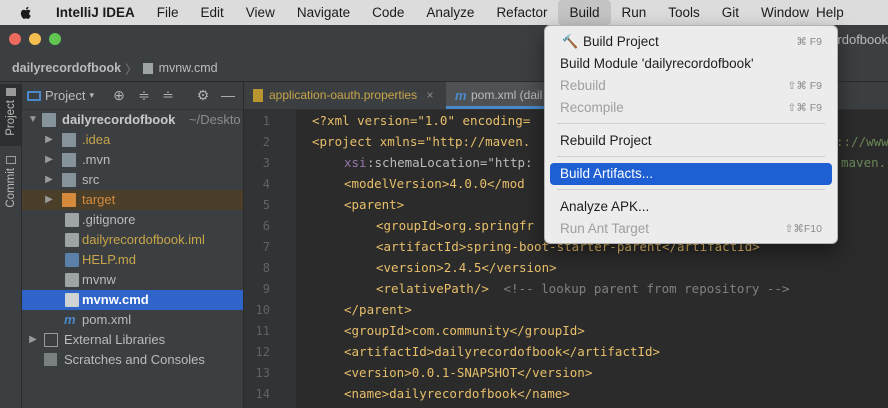  I want to click on tree-item-label: External Libraries, so click(115, 339).